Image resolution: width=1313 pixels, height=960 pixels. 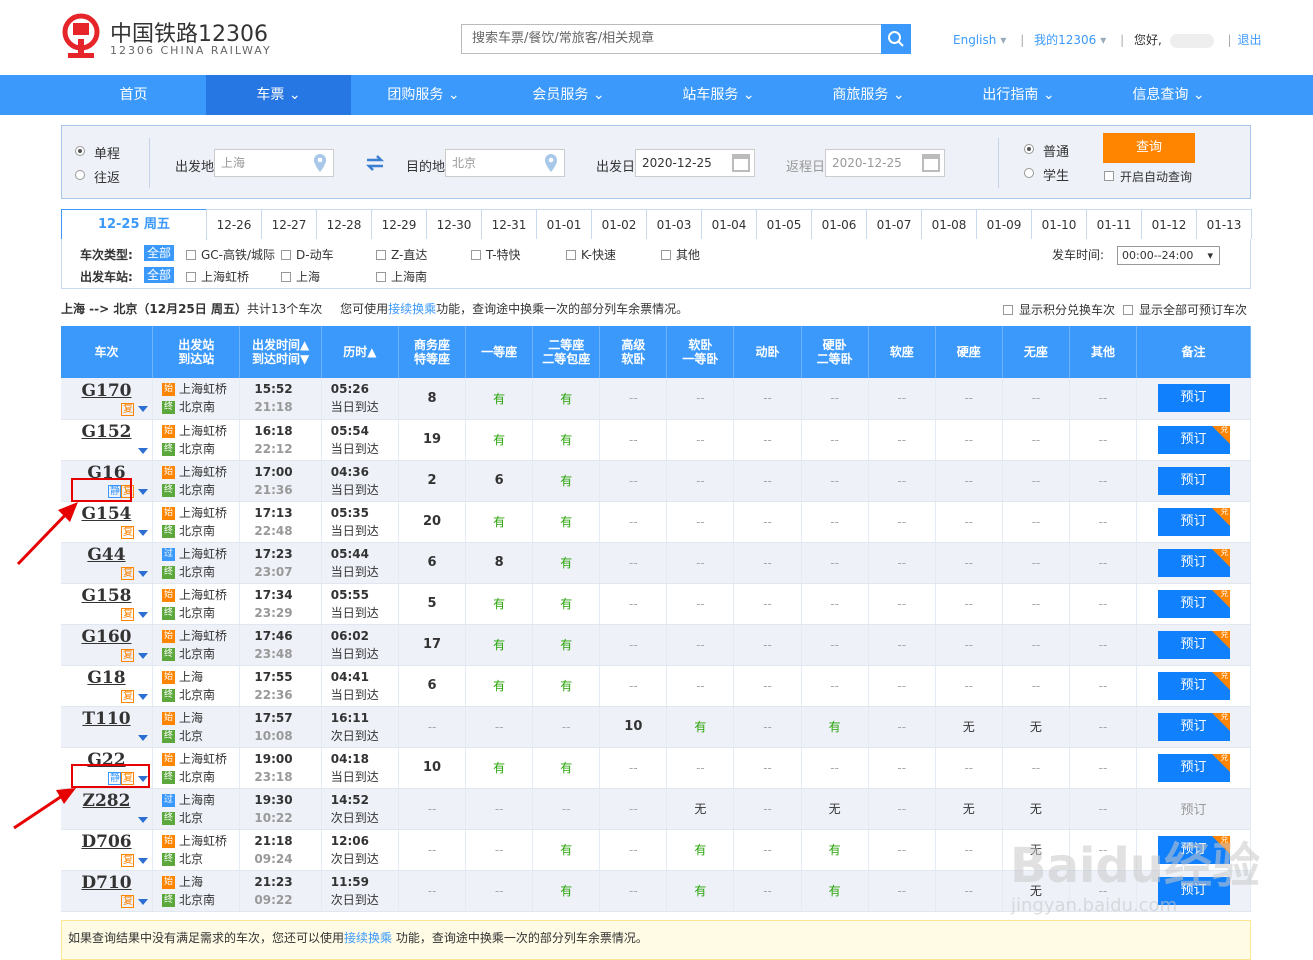 I want to click on date-tab: 12-29, so click(x=399, y=224).